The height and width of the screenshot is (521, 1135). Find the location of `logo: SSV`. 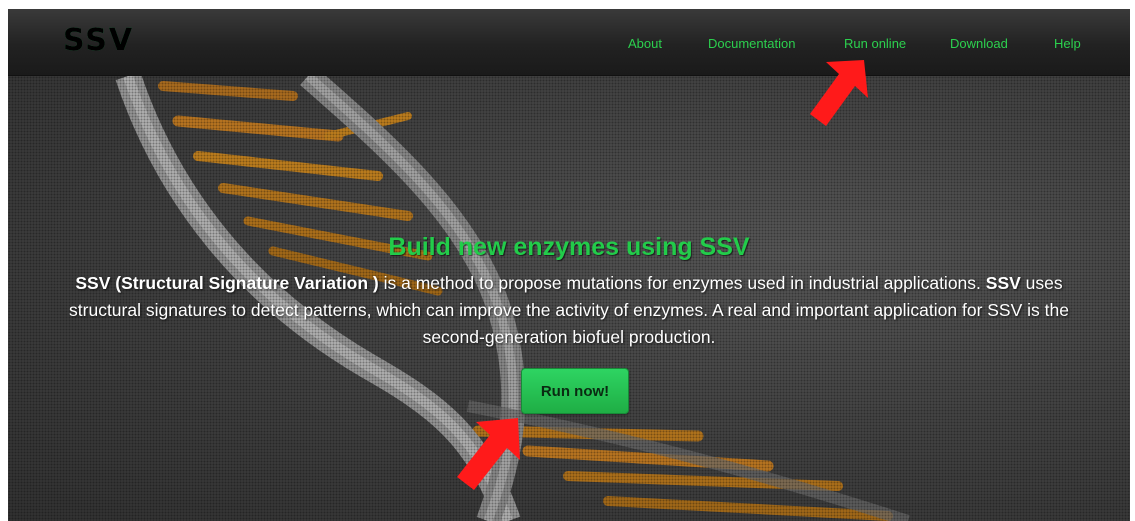

logo: SSV is located at coordinates (98, 40).